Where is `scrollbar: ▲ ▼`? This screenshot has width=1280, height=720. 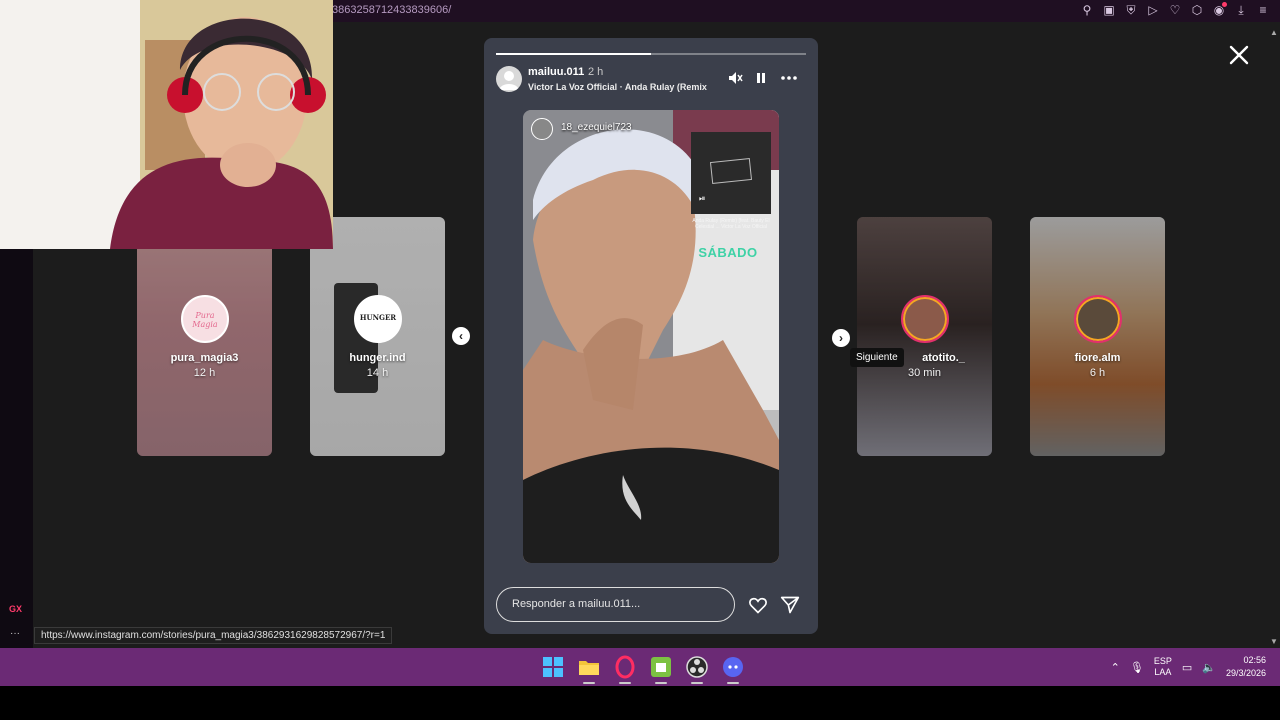 scrollbar: ▲ ▼ is located at coordinates (1274, 335).